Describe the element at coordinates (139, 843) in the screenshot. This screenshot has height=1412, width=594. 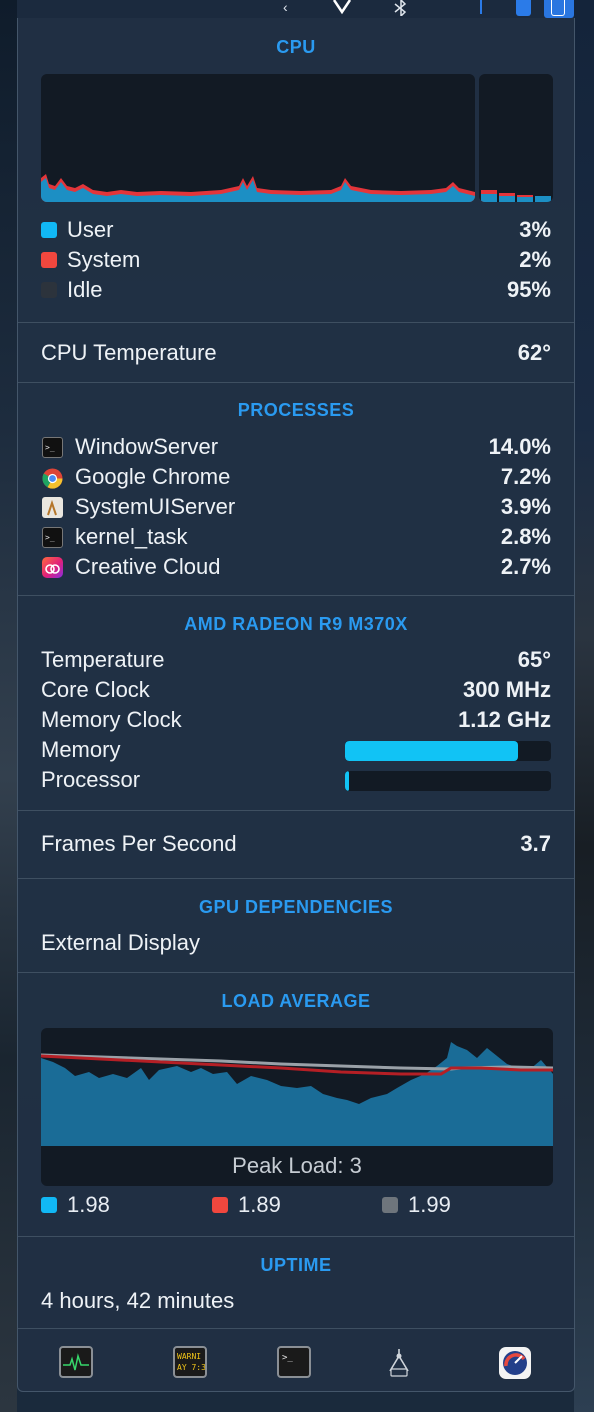
I see `fps-label: Frames Per Second` at that location.